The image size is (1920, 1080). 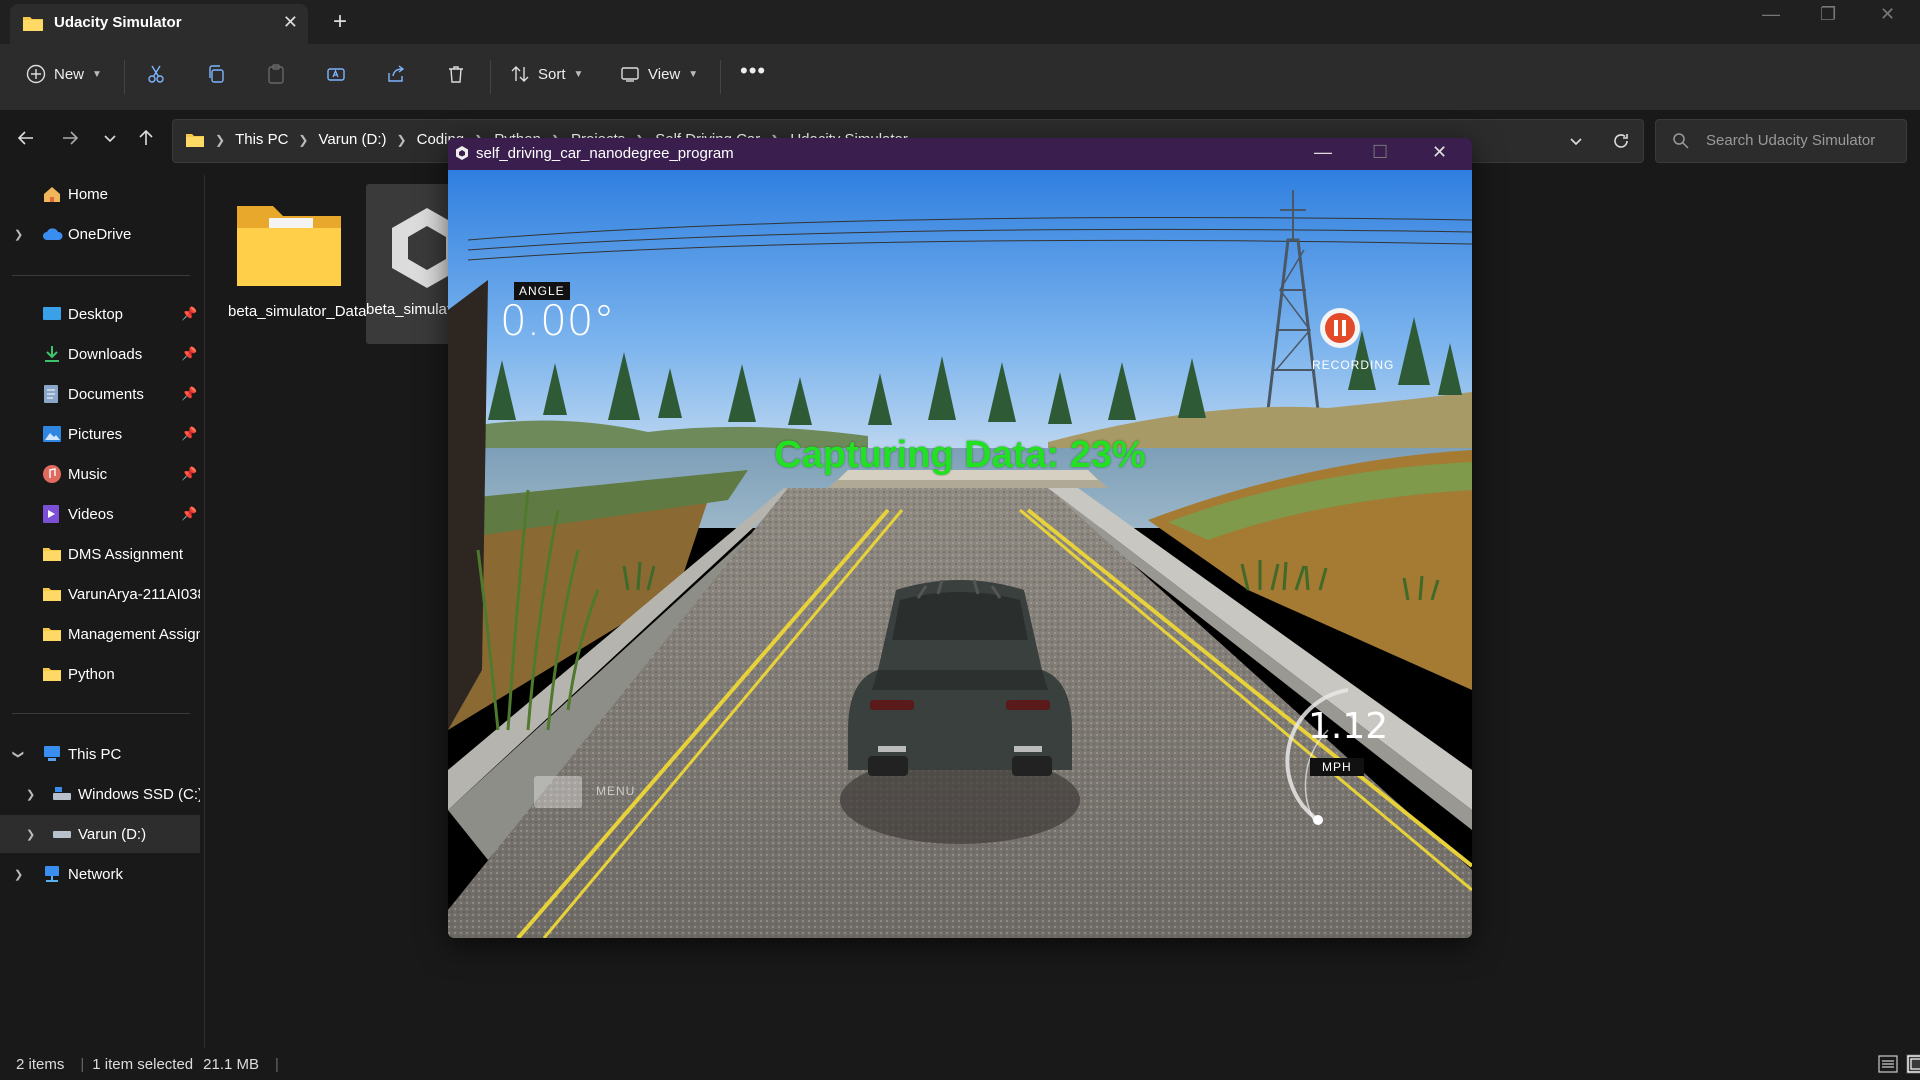 What do you see at coordinates (139, 794) in the screenshot?
I see `sidebar-item-label: Windows SSD (C:)` at bounding box center [139, 794].